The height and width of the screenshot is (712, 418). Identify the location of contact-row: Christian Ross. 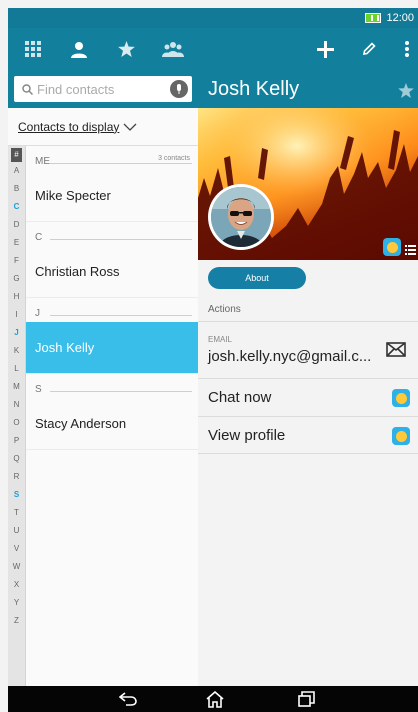
(112, 272).